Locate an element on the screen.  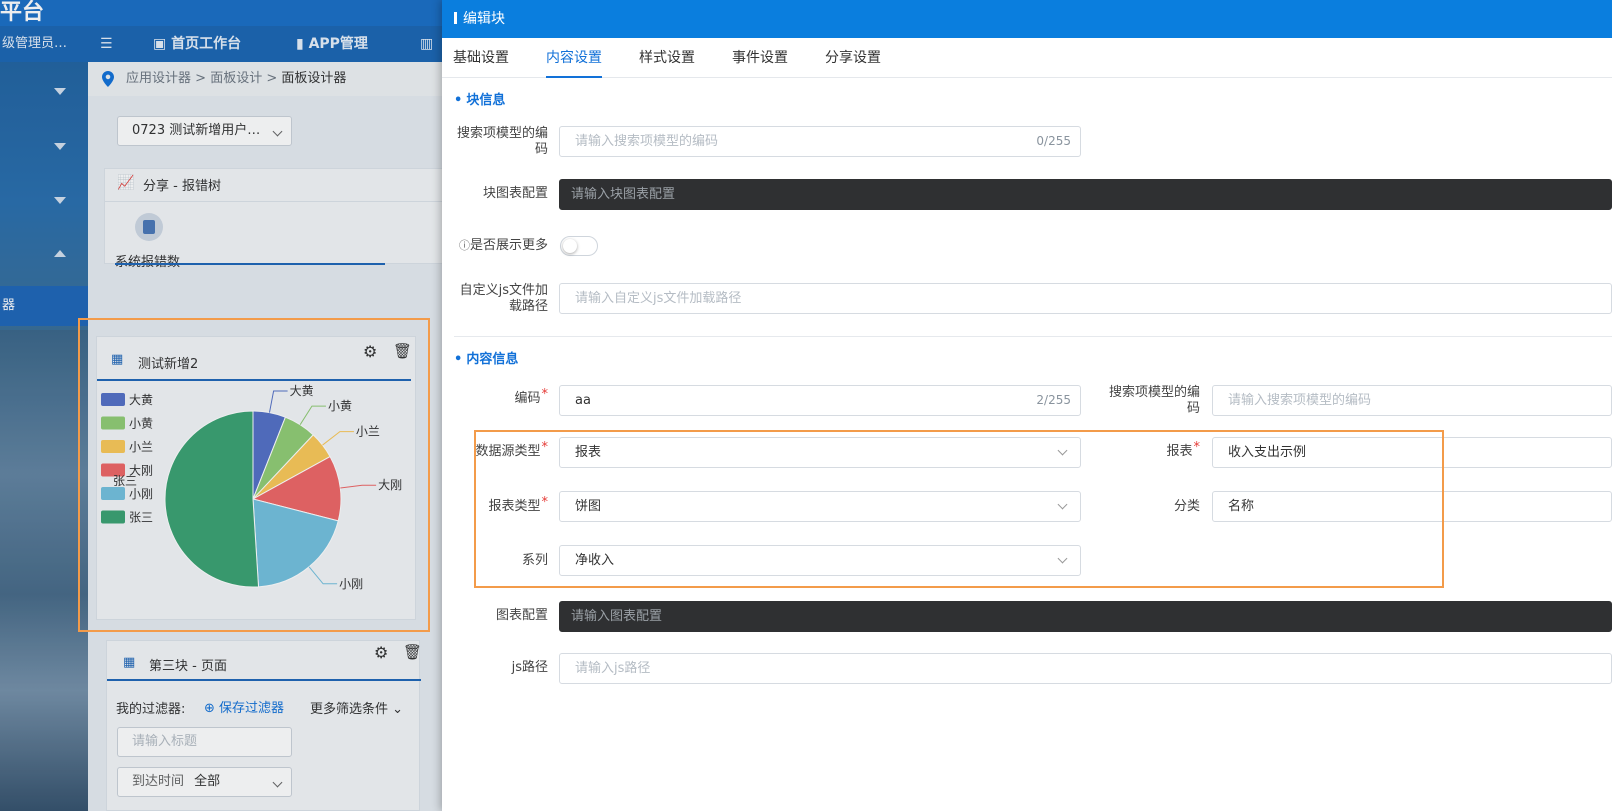
field-label: 系列 is located at coordinates (534, 560).